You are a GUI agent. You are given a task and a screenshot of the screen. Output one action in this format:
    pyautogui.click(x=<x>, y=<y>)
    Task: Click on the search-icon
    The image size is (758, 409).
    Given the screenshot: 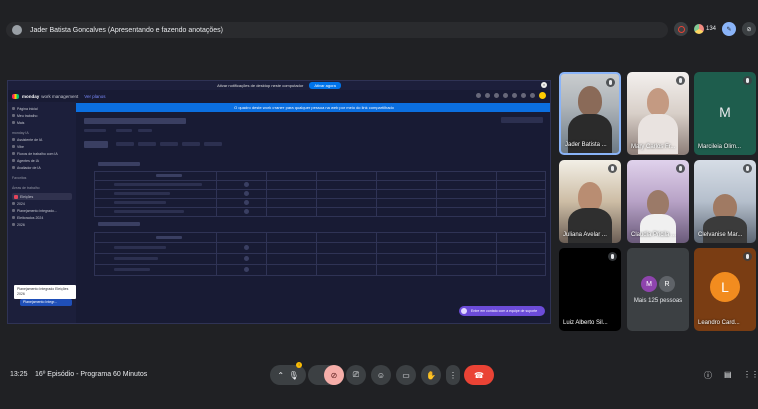 What is the action you would take?
    pyautogui.click(x=523, y=95)
    